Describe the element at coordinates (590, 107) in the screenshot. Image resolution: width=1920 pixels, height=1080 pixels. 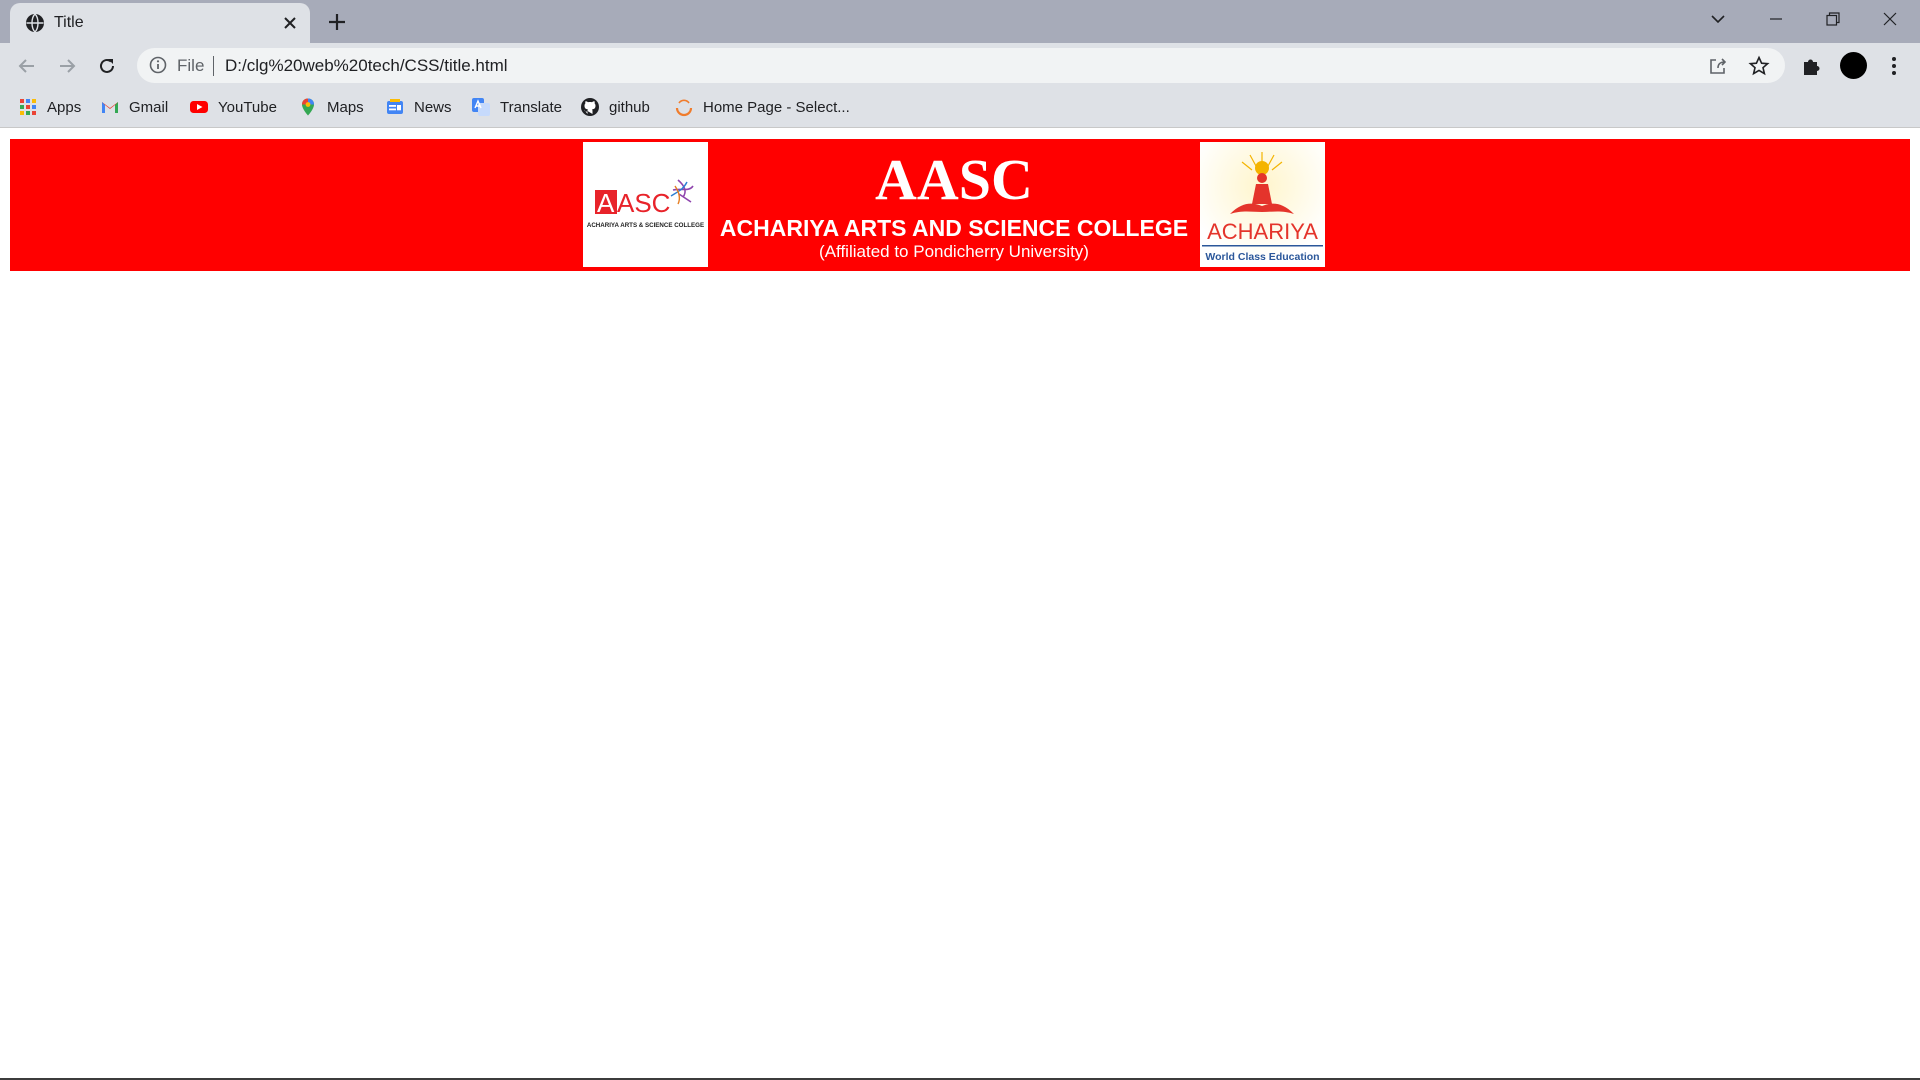
I see `github-icon` at that location.